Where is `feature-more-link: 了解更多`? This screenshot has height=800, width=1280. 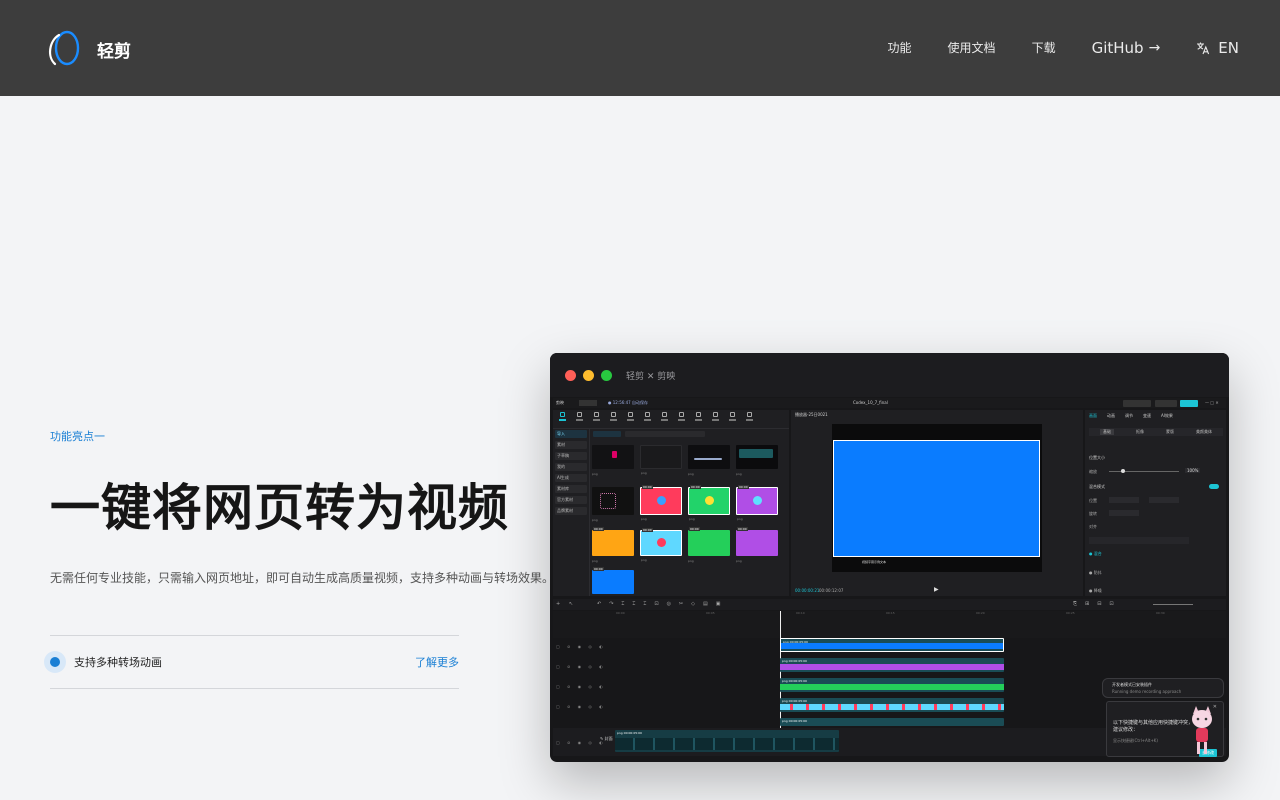
feature-more-link: 了解更多 is located at coordinates (437, 662).